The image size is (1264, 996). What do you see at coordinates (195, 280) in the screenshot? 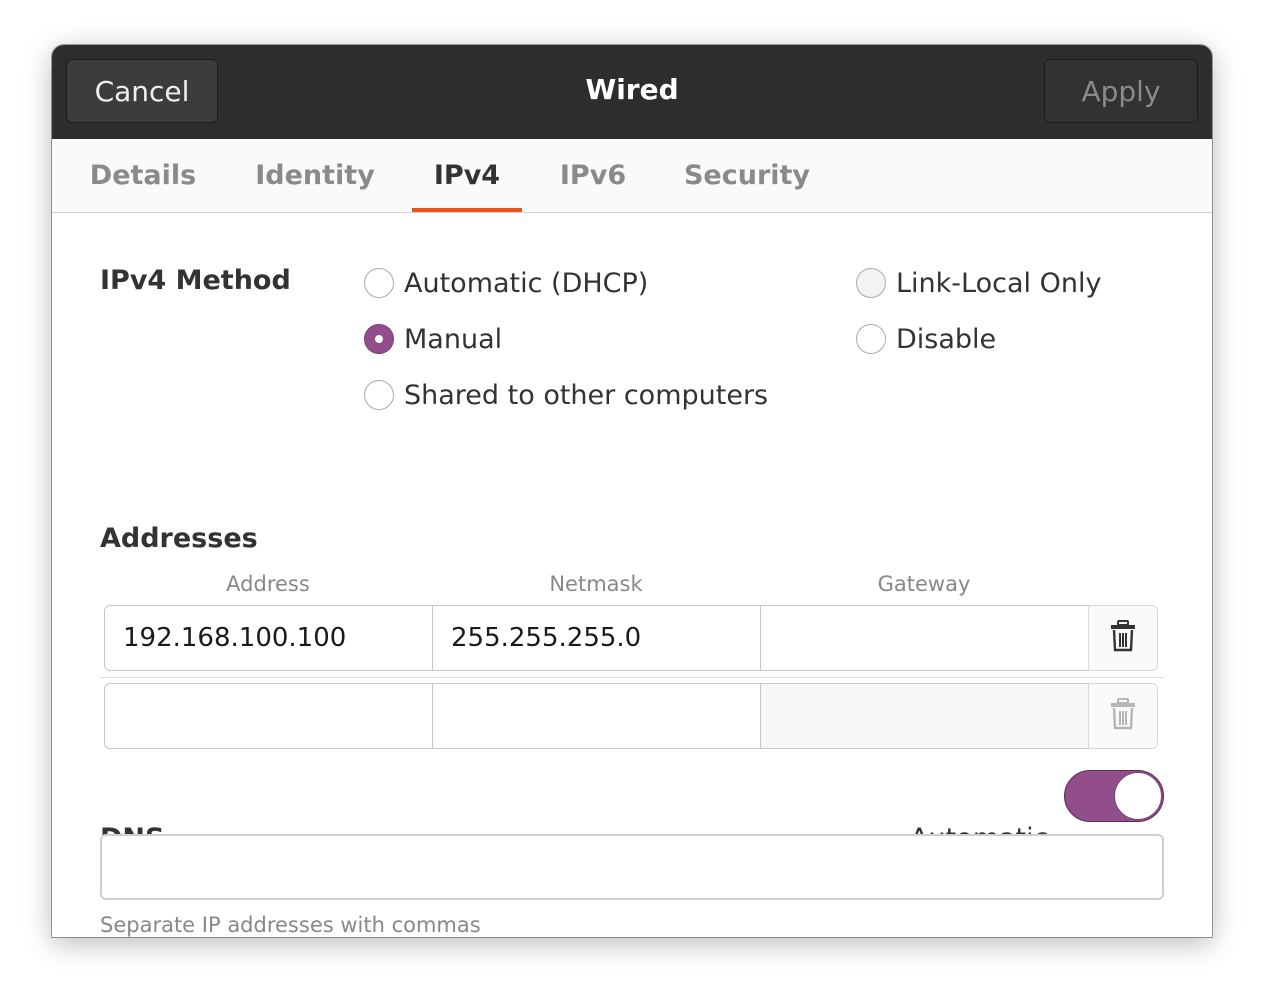
I see `ipv4-method-label: IPv4 Method` at bounding box center [195, 280].